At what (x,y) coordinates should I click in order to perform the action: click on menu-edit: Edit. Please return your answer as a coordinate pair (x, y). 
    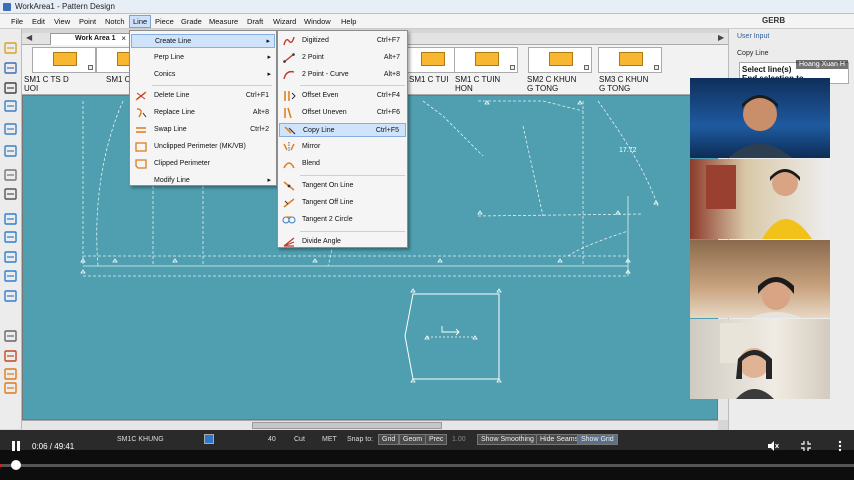
    Looking at the image, I should click on (38, 21).